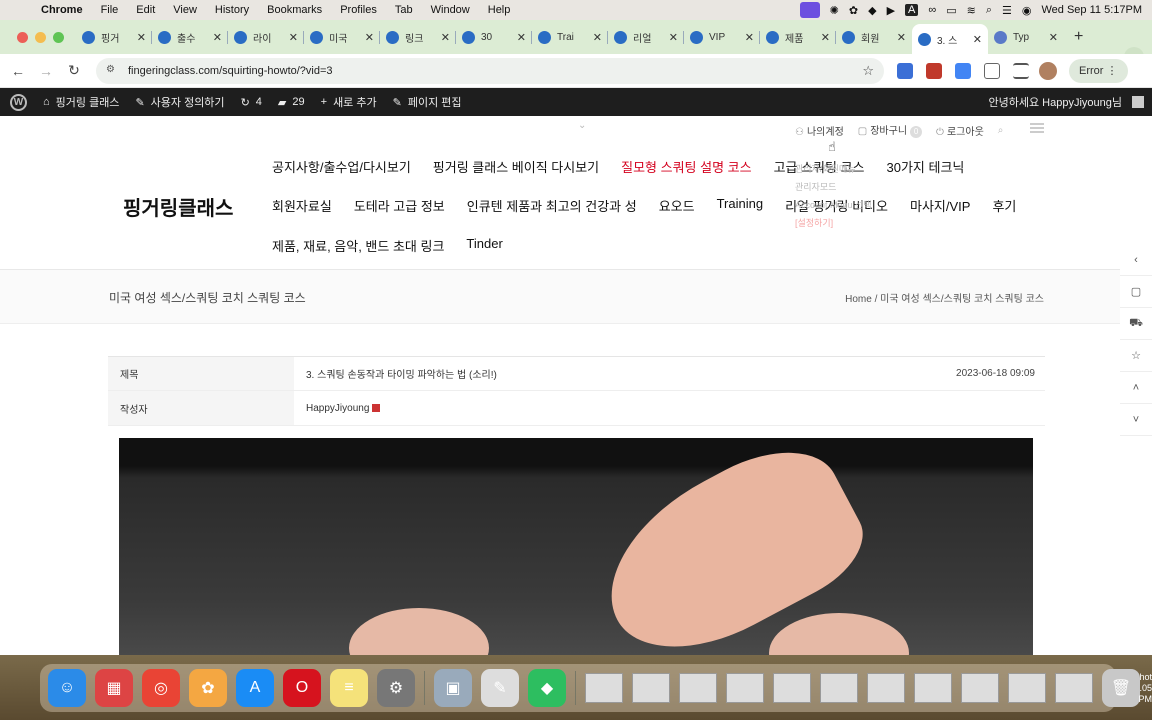  I want to click on chrome-icon: ◎, so click(161, 688).